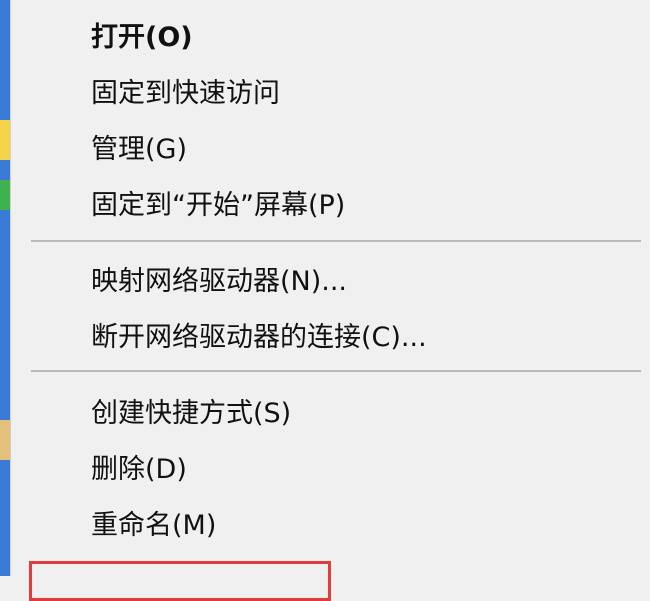 This screenshot has width=650, height=601. What do you see at coordinates (330, 410) in the screenshot?
I see `menu-item-create-shortcut: 创建快捷方式(S)` at bounding box center [330, 410].